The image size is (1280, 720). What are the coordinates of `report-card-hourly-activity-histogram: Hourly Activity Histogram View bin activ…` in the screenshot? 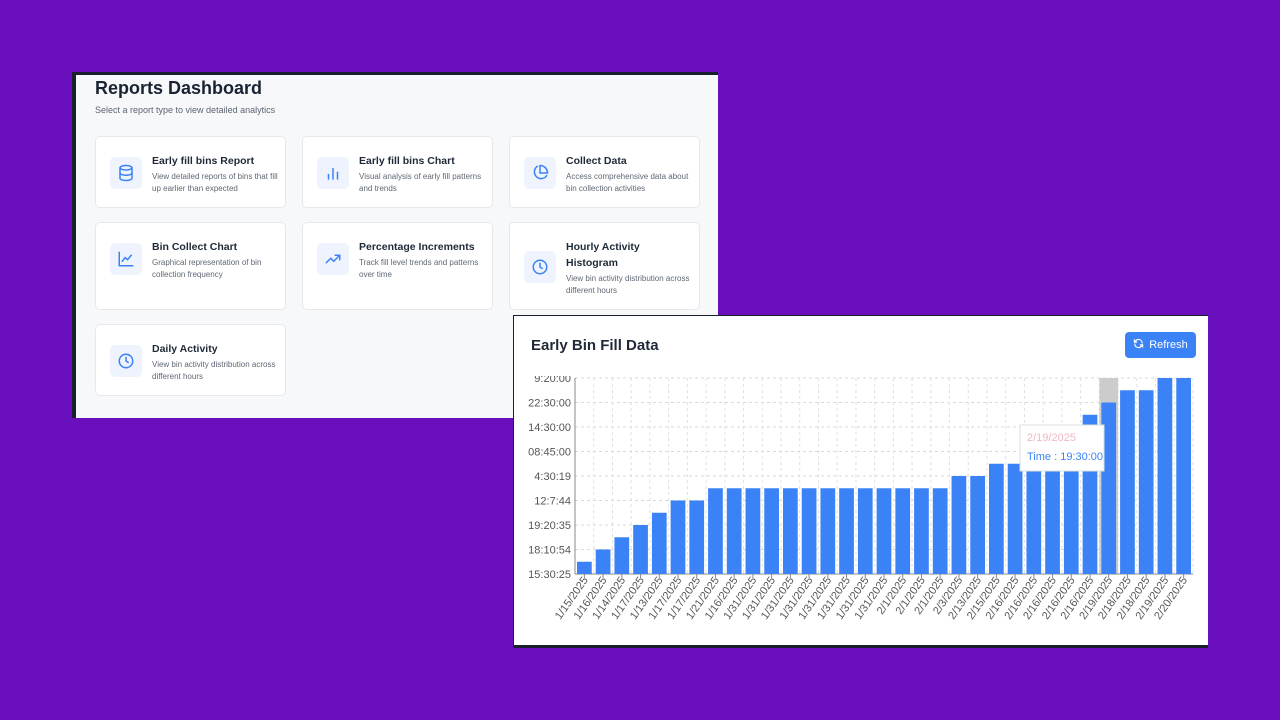 It's located at (604, 266).